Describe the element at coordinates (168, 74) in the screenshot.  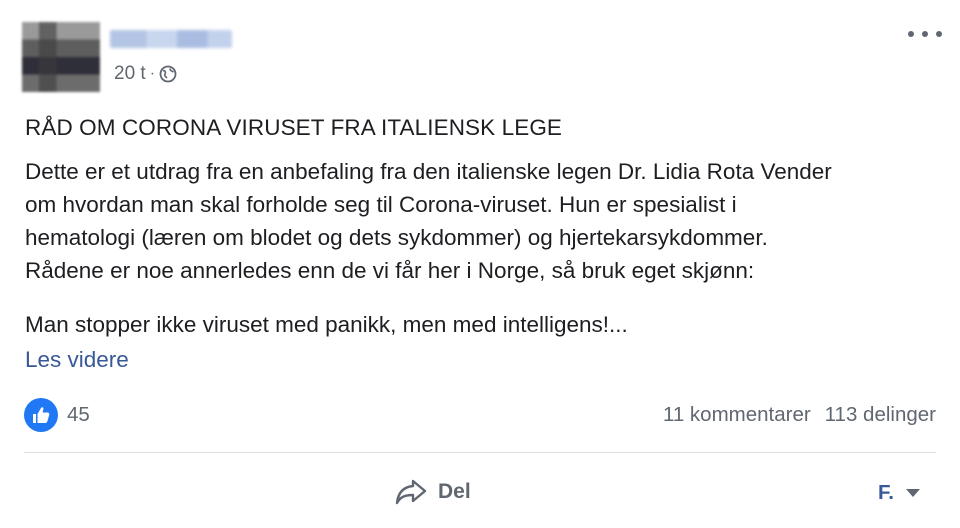
I see `globe-icon` at that location.